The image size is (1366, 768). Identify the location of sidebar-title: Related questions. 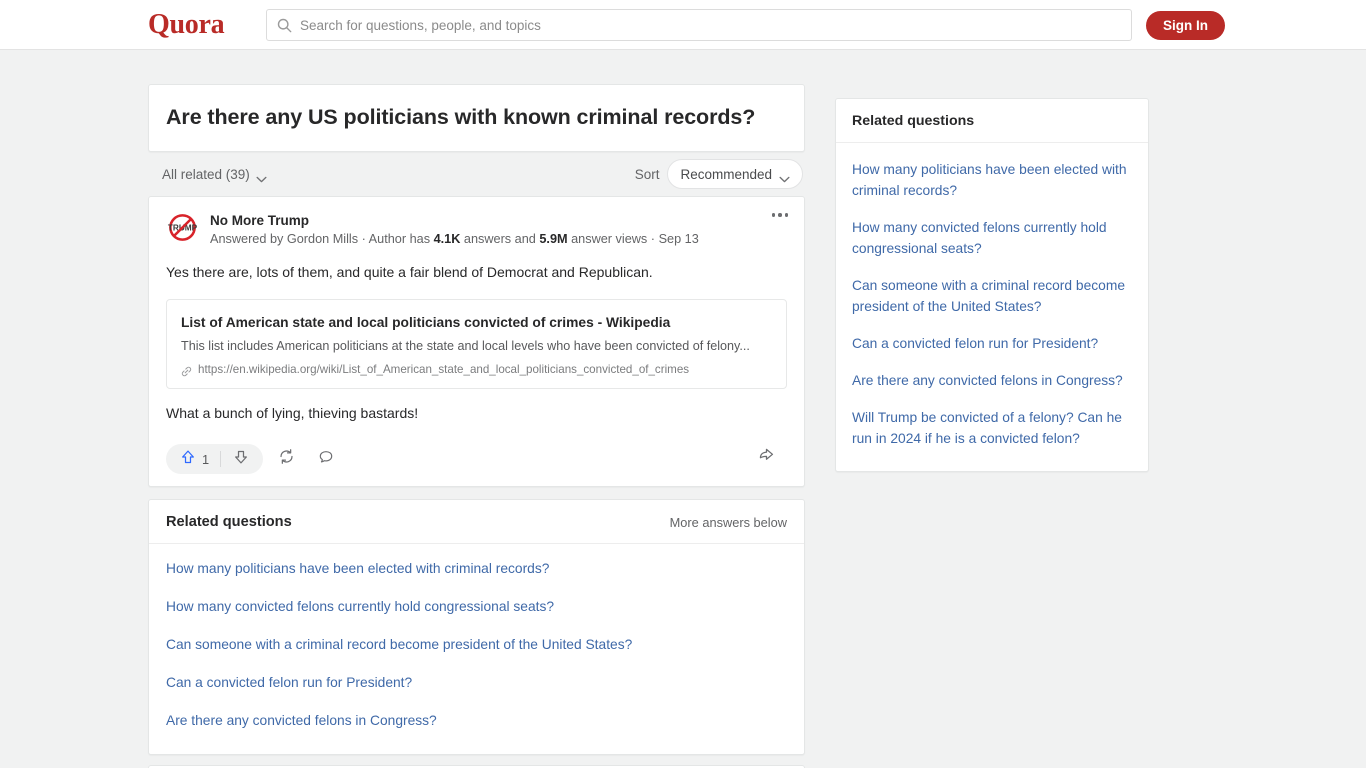
(913, 121).